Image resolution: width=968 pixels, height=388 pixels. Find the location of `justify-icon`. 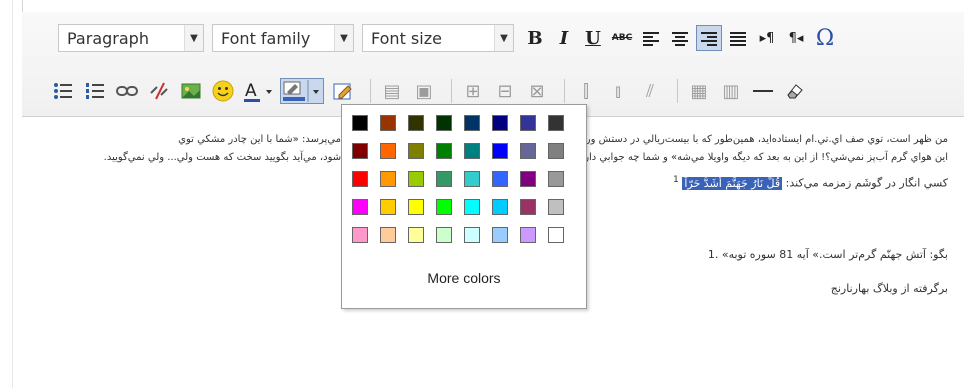

justify-icon is located at coordinates (738, 39).